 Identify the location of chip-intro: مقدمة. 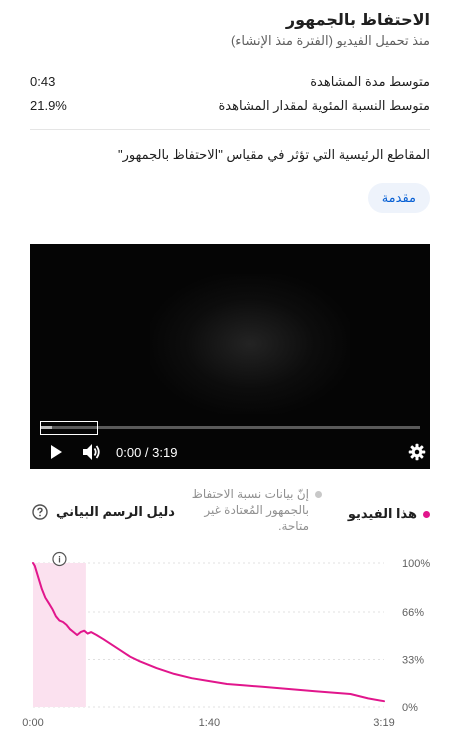
(398, 198).